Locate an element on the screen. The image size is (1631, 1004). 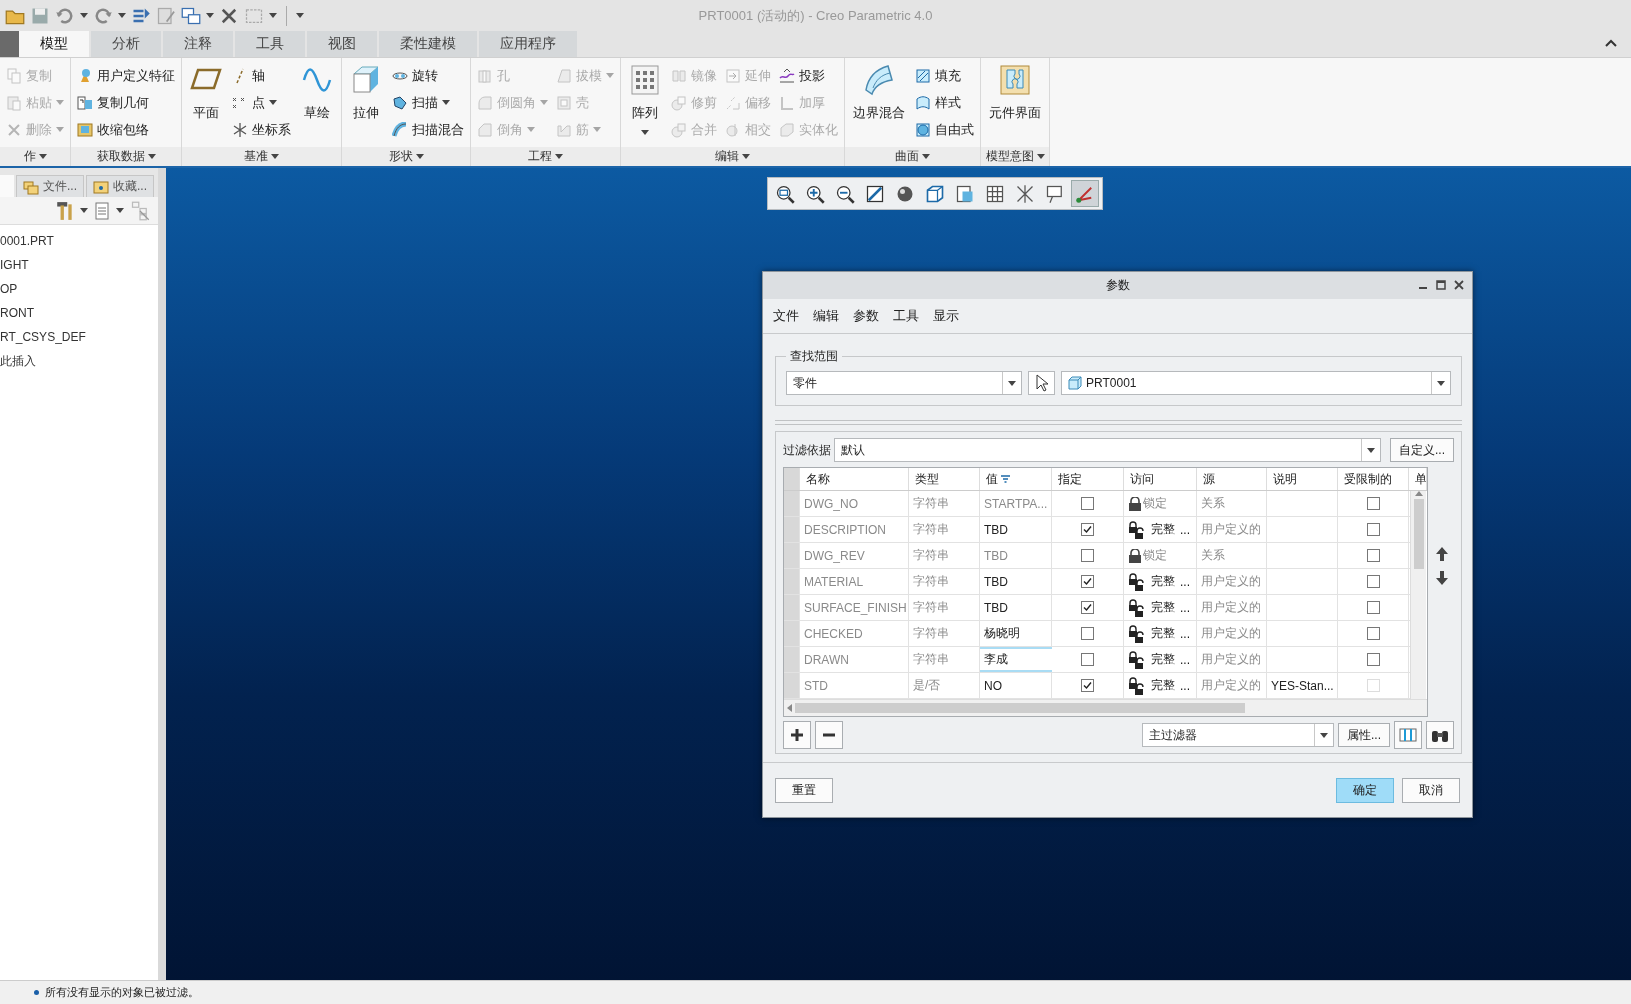
remove-button is located at coordinates (829, 735).